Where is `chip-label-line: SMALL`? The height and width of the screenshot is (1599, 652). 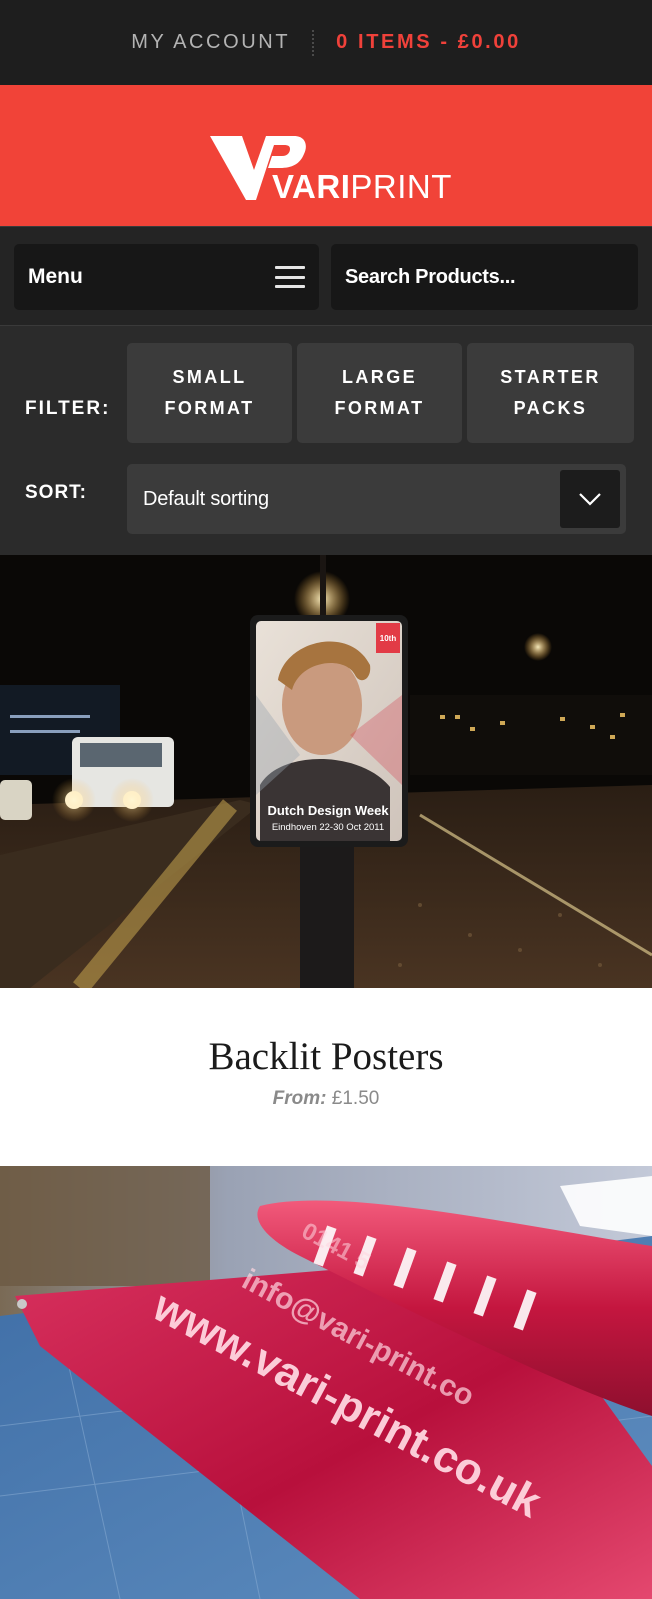
chip-label-line: SMALL is located at coordinates (209, 377).